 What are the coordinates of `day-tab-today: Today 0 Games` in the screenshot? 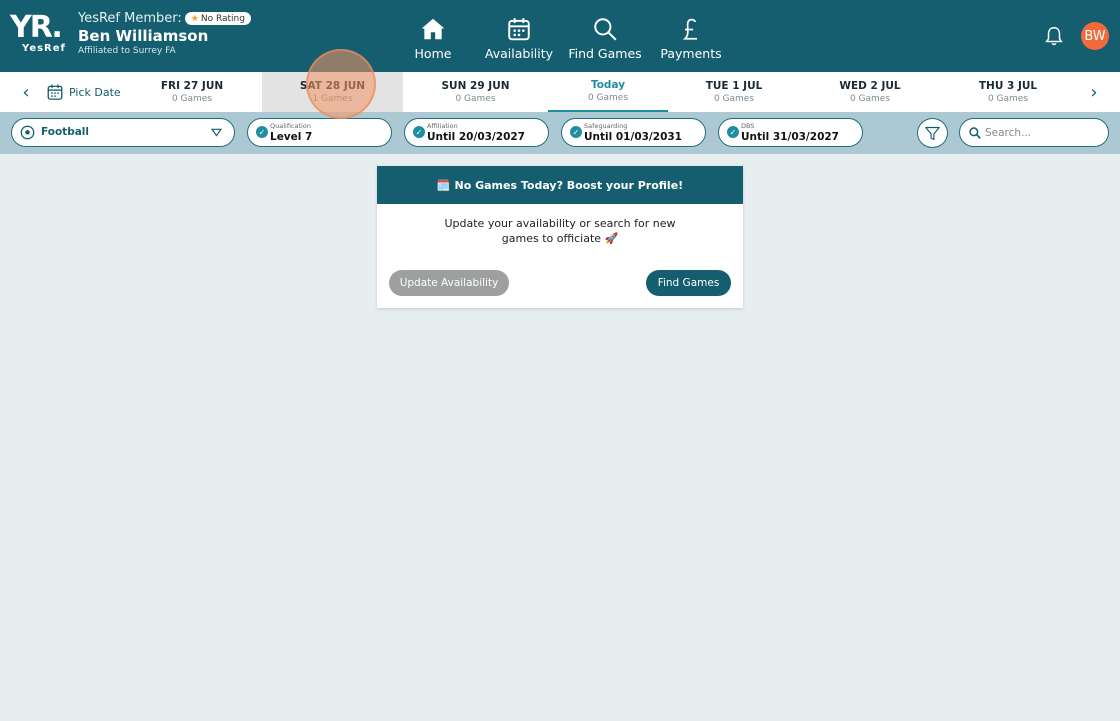 It's located at (608, 92).